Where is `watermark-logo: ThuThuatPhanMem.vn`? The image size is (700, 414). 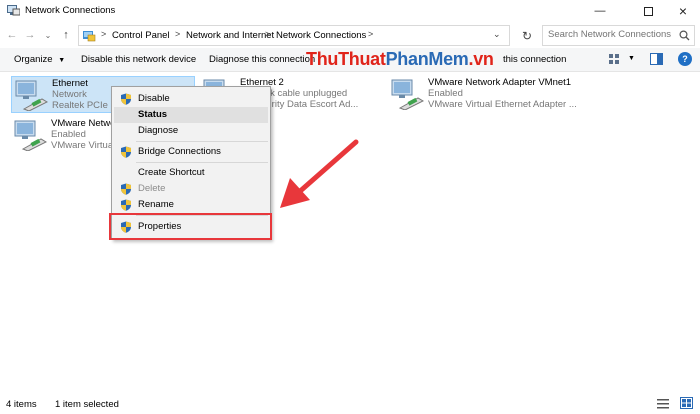
watermark-logo: ThuThuatPhanMem.vn is located at coordinates (400, 59).